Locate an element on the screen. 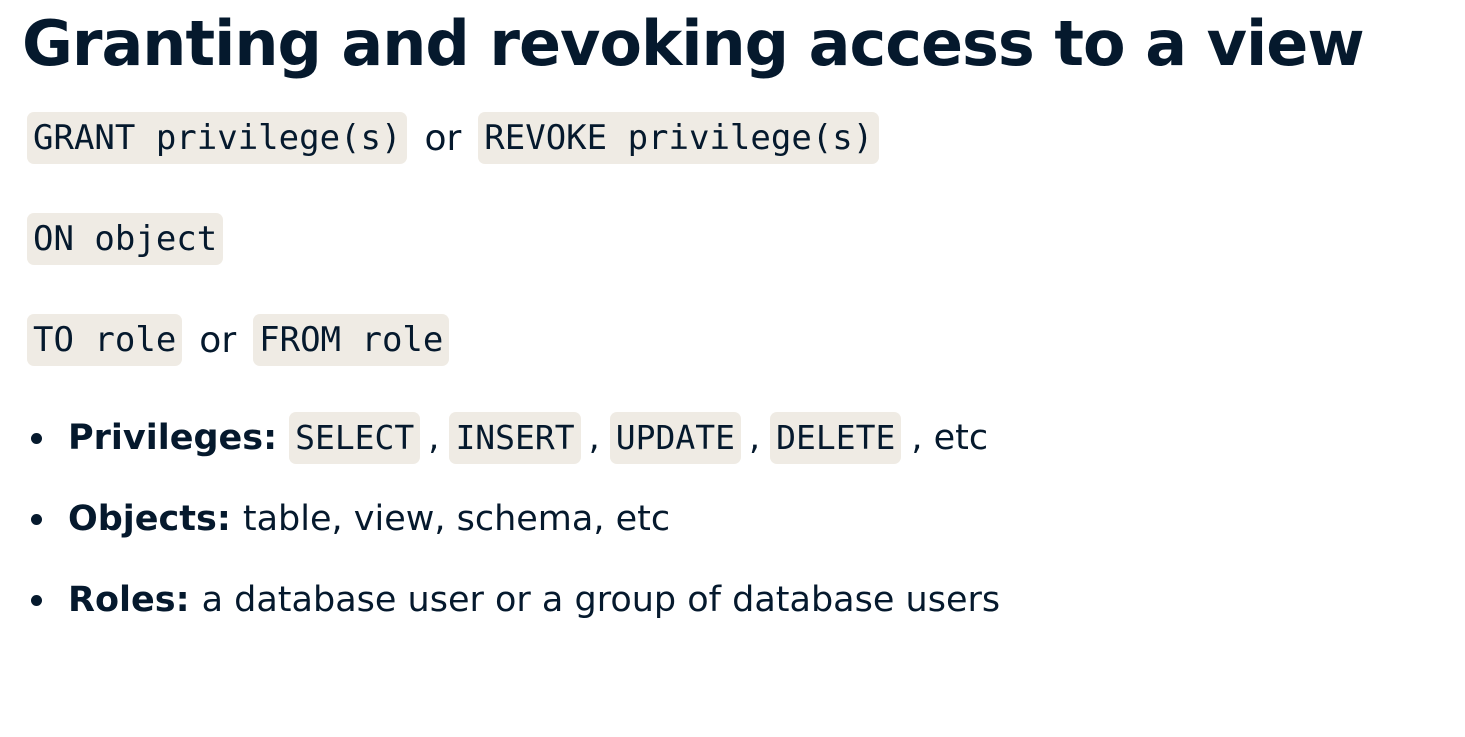 Image resolution: width=1465 pixels, height=737 pixels. code-revoke-privileges: REVOKE privilege(s) is located at coordinates (679, 138).